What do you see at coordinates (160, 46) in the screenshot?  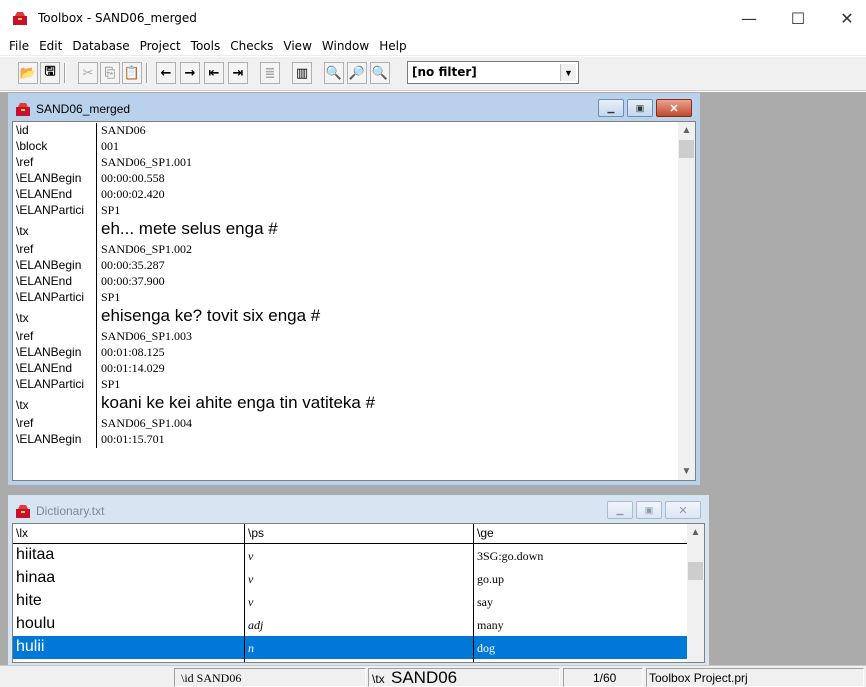 I see `menu-project: Project` at bounding box center [160, 46].